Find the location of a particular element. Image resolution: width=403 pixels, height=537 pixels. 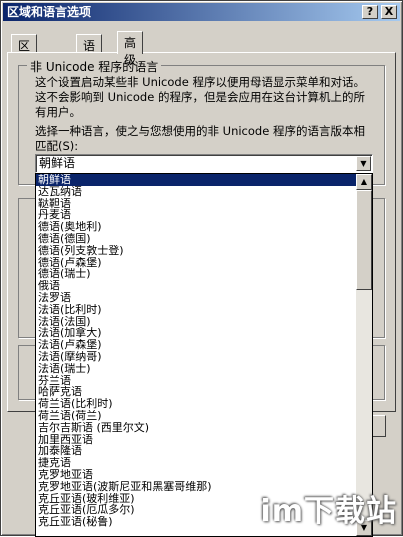

close-button: X is located at coordinates (389, 12).